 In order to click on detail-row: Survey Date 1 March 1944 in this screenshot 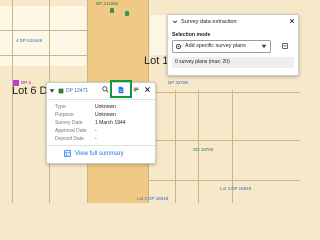, I will do `click(90, 123)`.